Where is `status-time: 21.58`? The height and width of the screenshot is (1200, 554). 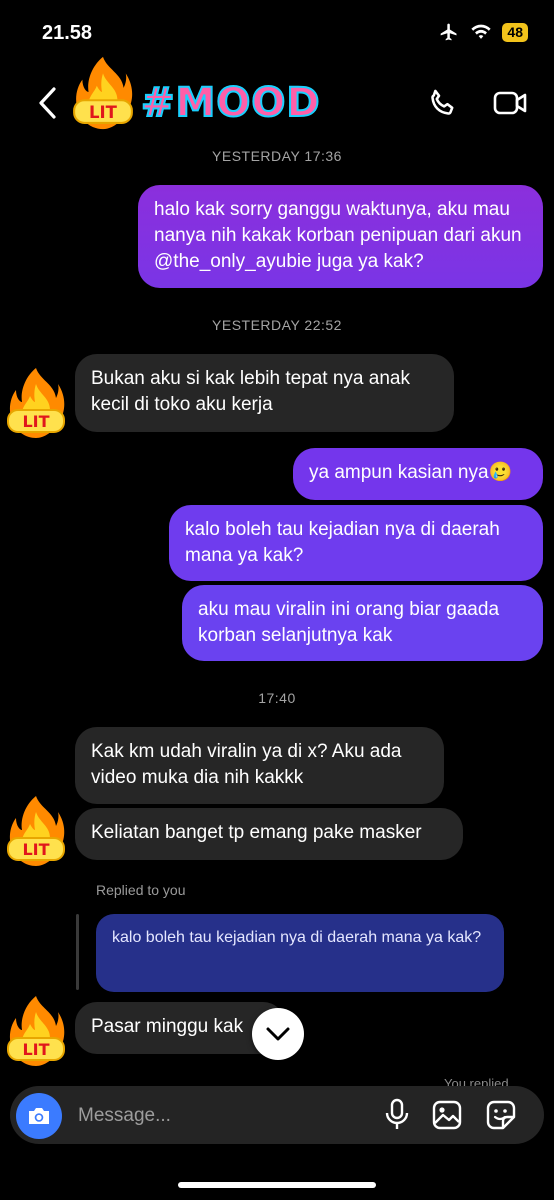
status-time: 21.58 is located at coordinates (67, 33).